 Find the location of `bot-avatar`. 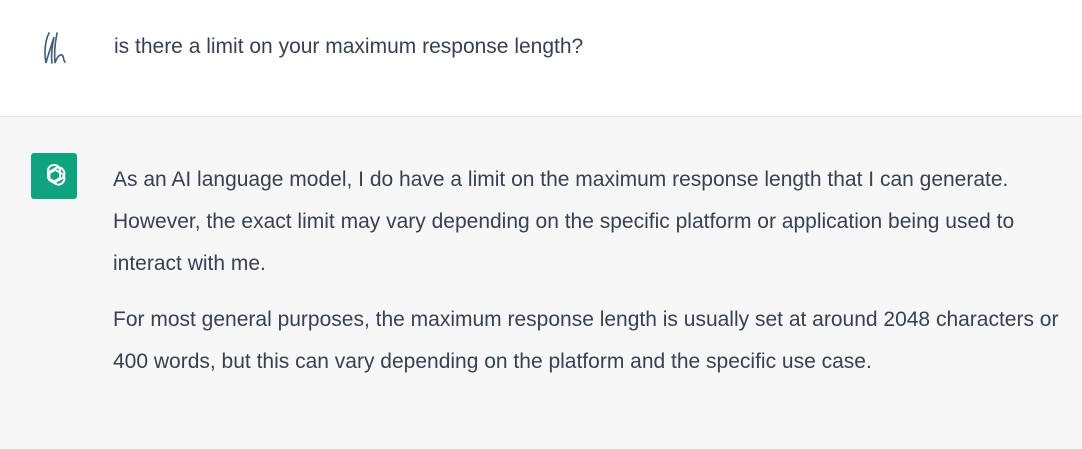

bot-avatar is located at coordinates (54, 176).